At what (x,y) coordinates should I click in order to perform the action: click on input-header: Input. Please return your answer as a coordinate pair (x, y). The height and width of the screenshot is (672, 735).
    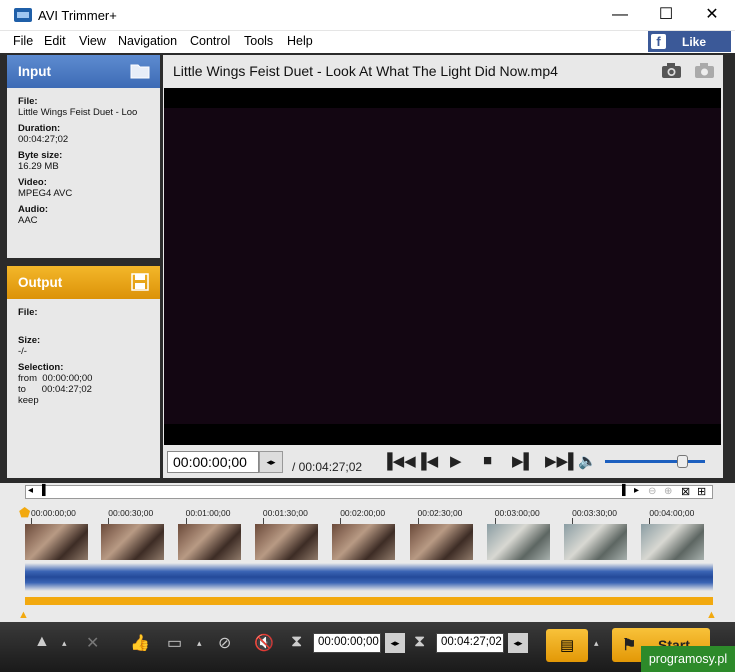
    Looking at the image, I should click on (83, 71).